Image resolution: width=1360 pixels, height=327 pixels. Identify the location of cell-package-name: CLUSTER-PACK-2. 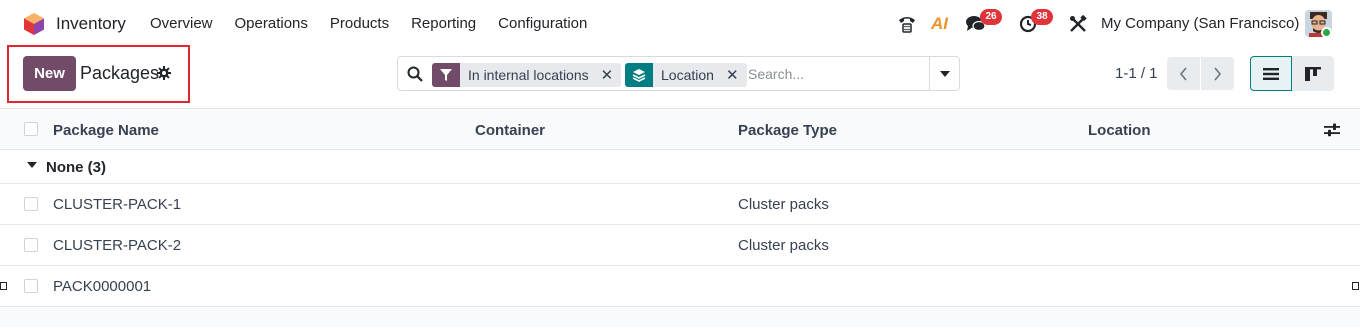
(117, 245).